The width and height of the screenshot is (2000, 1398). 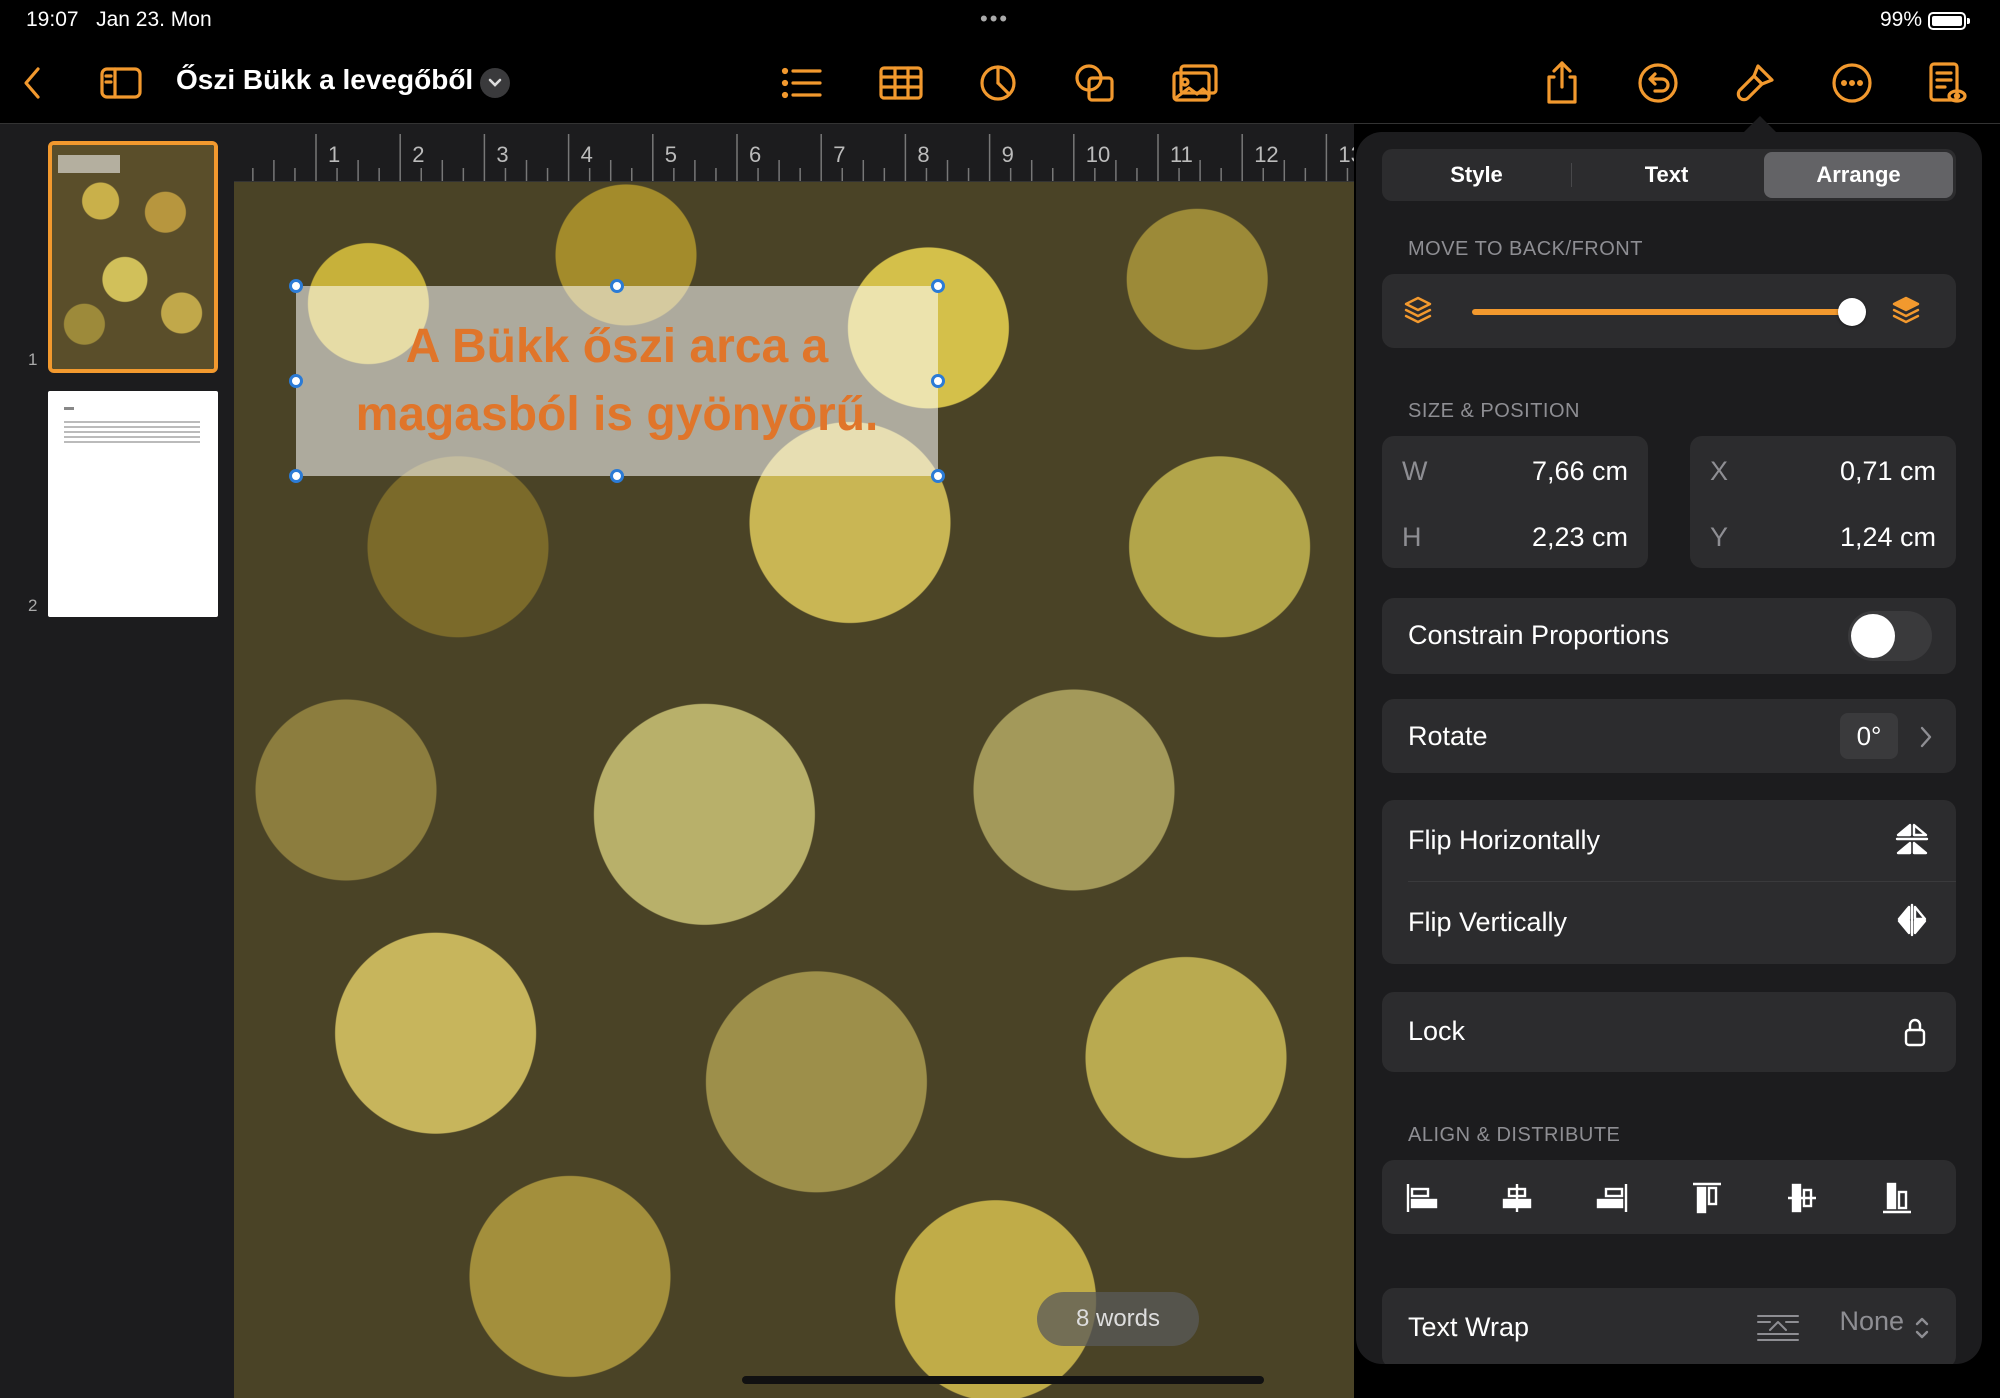 What do you see at coordinates (1888, 471) in the screenshot?
I see `x-field: 0,71 cm` at bounding box center [1888, 471].